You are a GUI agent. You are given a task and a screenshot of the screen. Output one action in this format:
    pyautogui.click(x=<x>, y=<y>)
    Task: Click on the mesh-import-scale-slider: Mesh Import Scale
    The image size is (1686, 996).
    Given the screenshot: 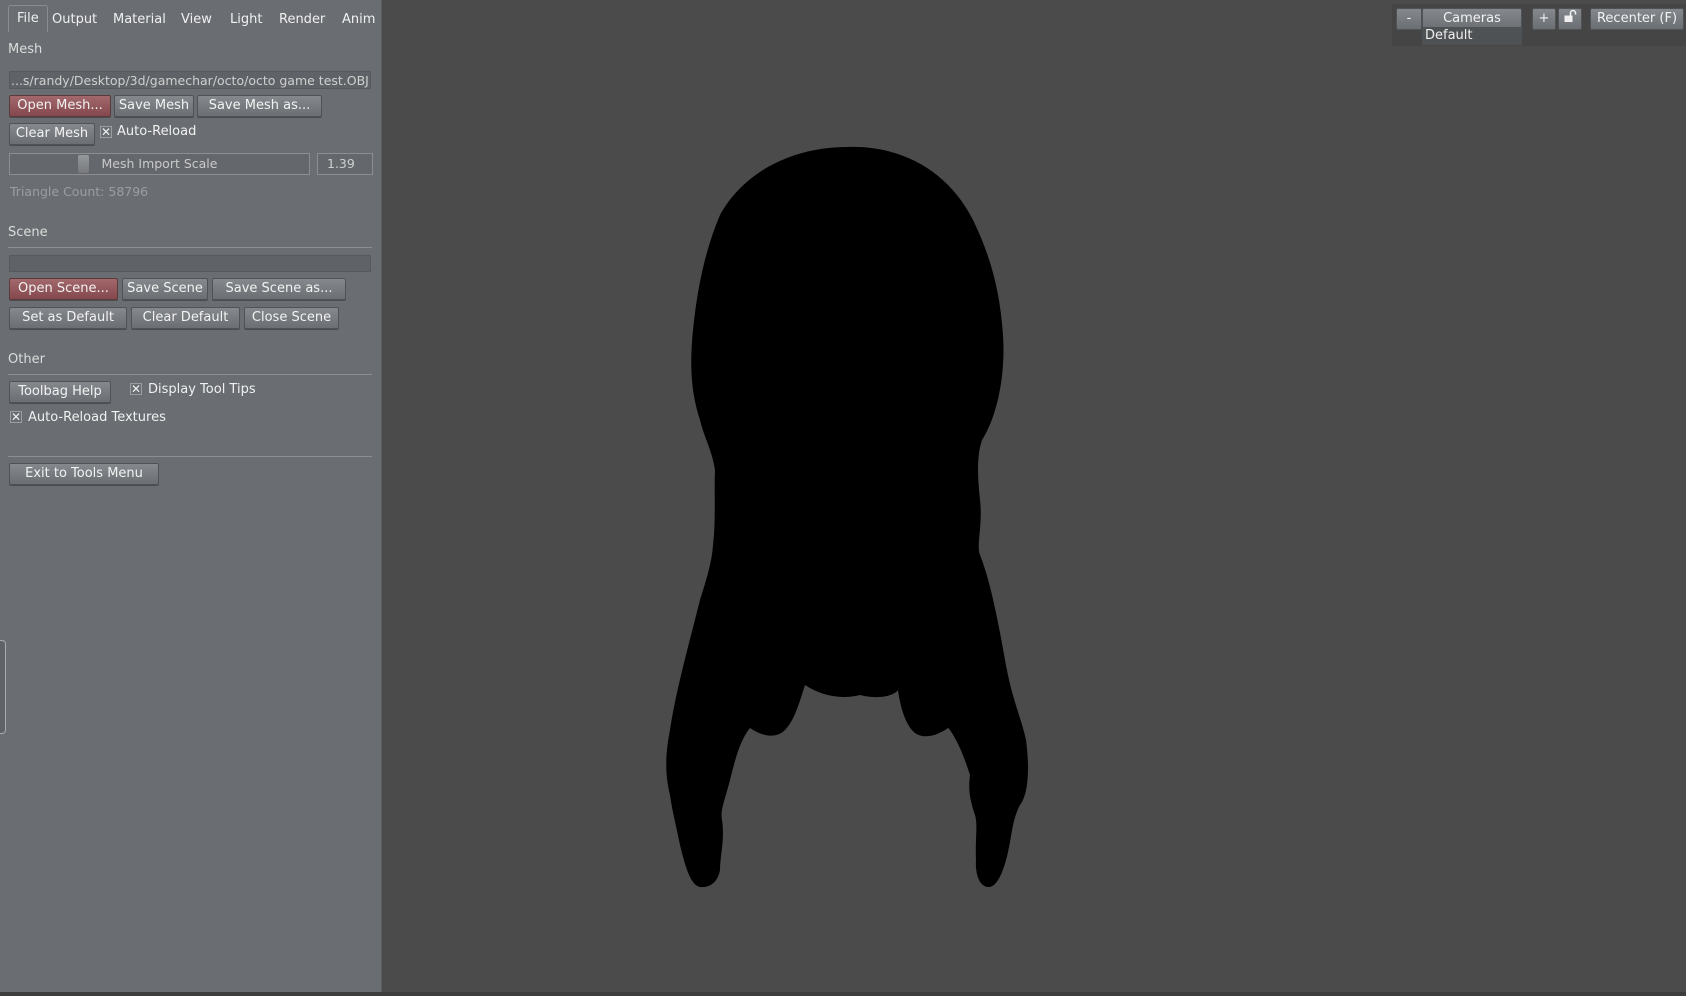 What is the action you would take?
    pyautogui.click(x=159, y=164)
    